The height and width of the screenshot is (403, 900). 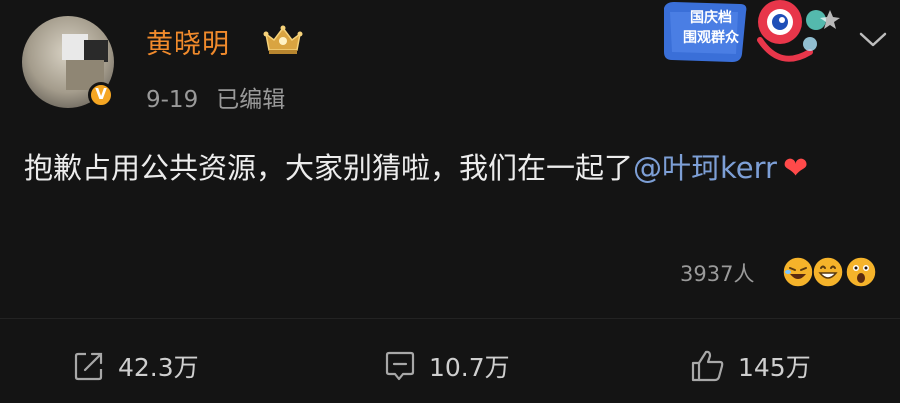 What do you see at coordinates (469, 367) in the screenshot?
I see `comment-count: 10.7万` at bounding box center [469, 367].